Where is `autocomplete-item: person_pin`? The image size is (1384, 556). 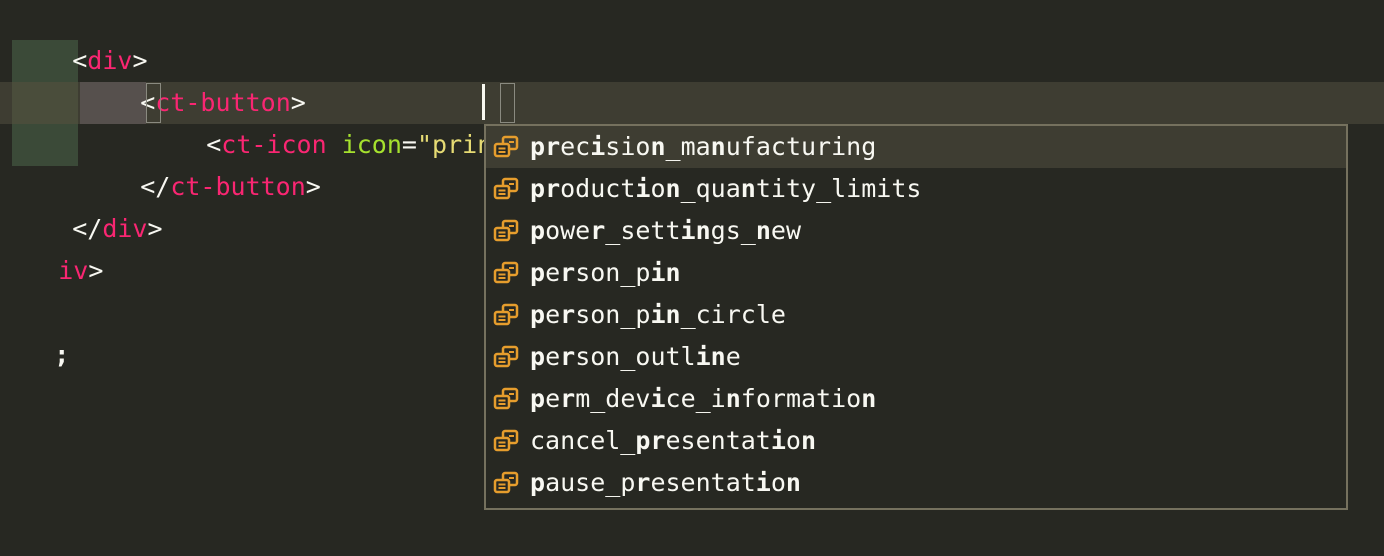
autocomplete-item: person_pin is located at coordinates (916, 273).